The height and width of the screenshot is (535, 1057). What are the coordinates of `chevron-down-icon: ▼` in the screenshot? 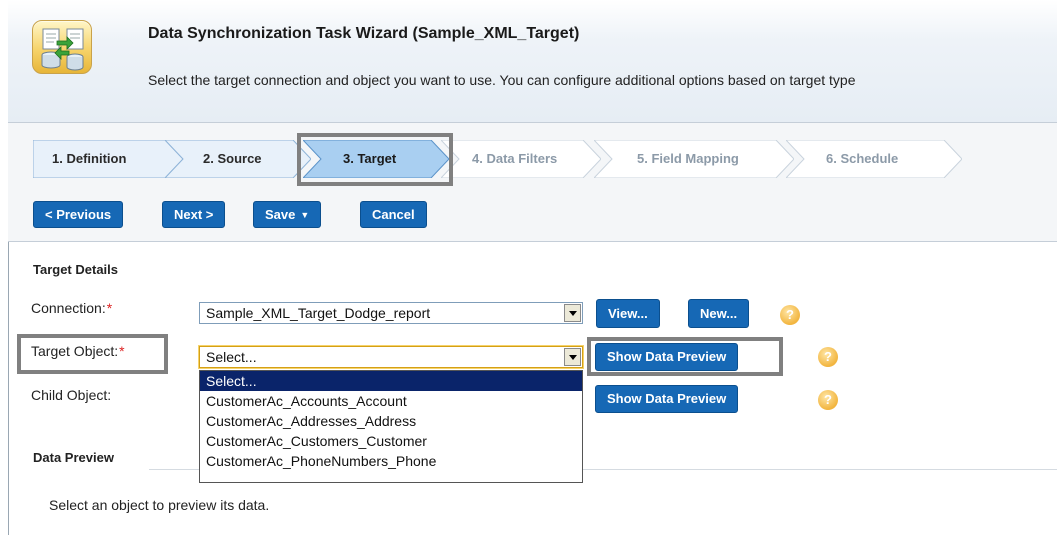 It's located at (305, 215).